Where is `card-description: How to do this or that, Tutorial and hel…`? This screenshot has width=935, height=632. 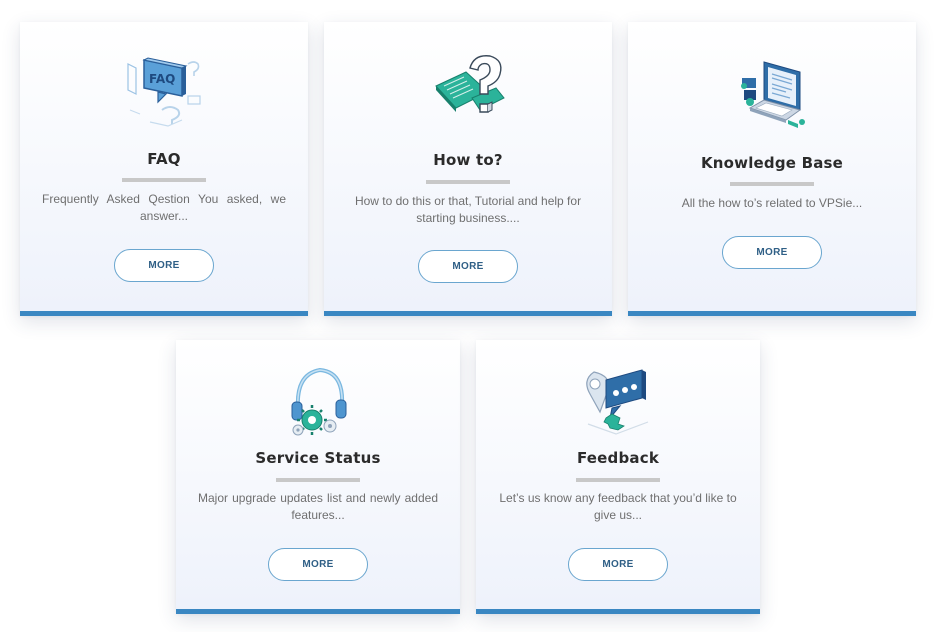
card-description: How to do this or that, Tutorial and hel… is located at coordinates (468, 209).